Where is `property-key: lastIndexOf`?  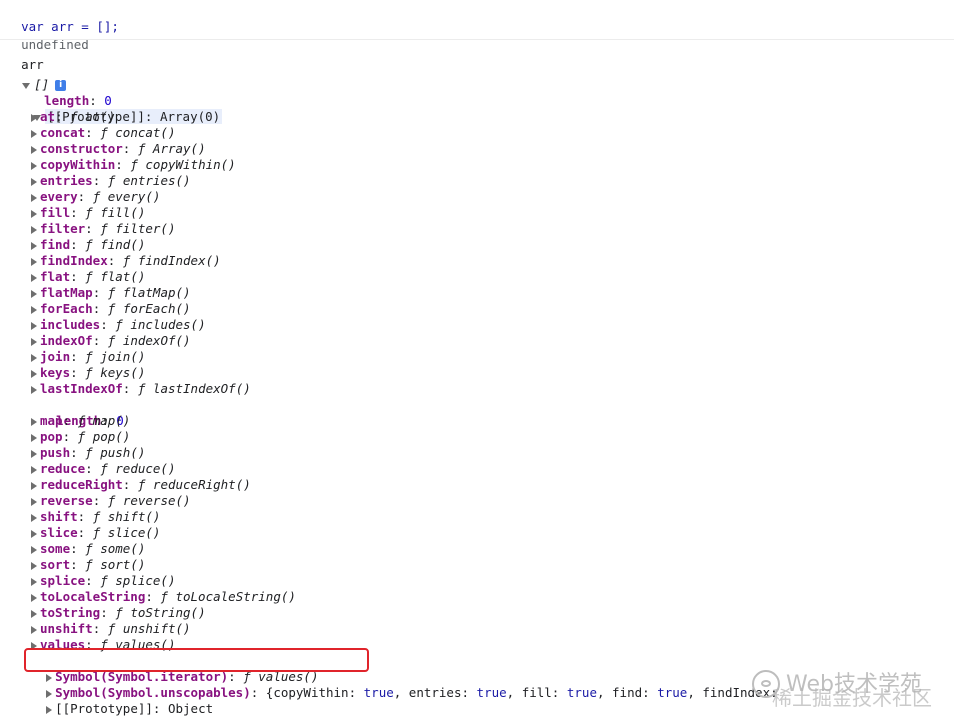
property-key: lastIndexOf is located at coordinates (81, 388).